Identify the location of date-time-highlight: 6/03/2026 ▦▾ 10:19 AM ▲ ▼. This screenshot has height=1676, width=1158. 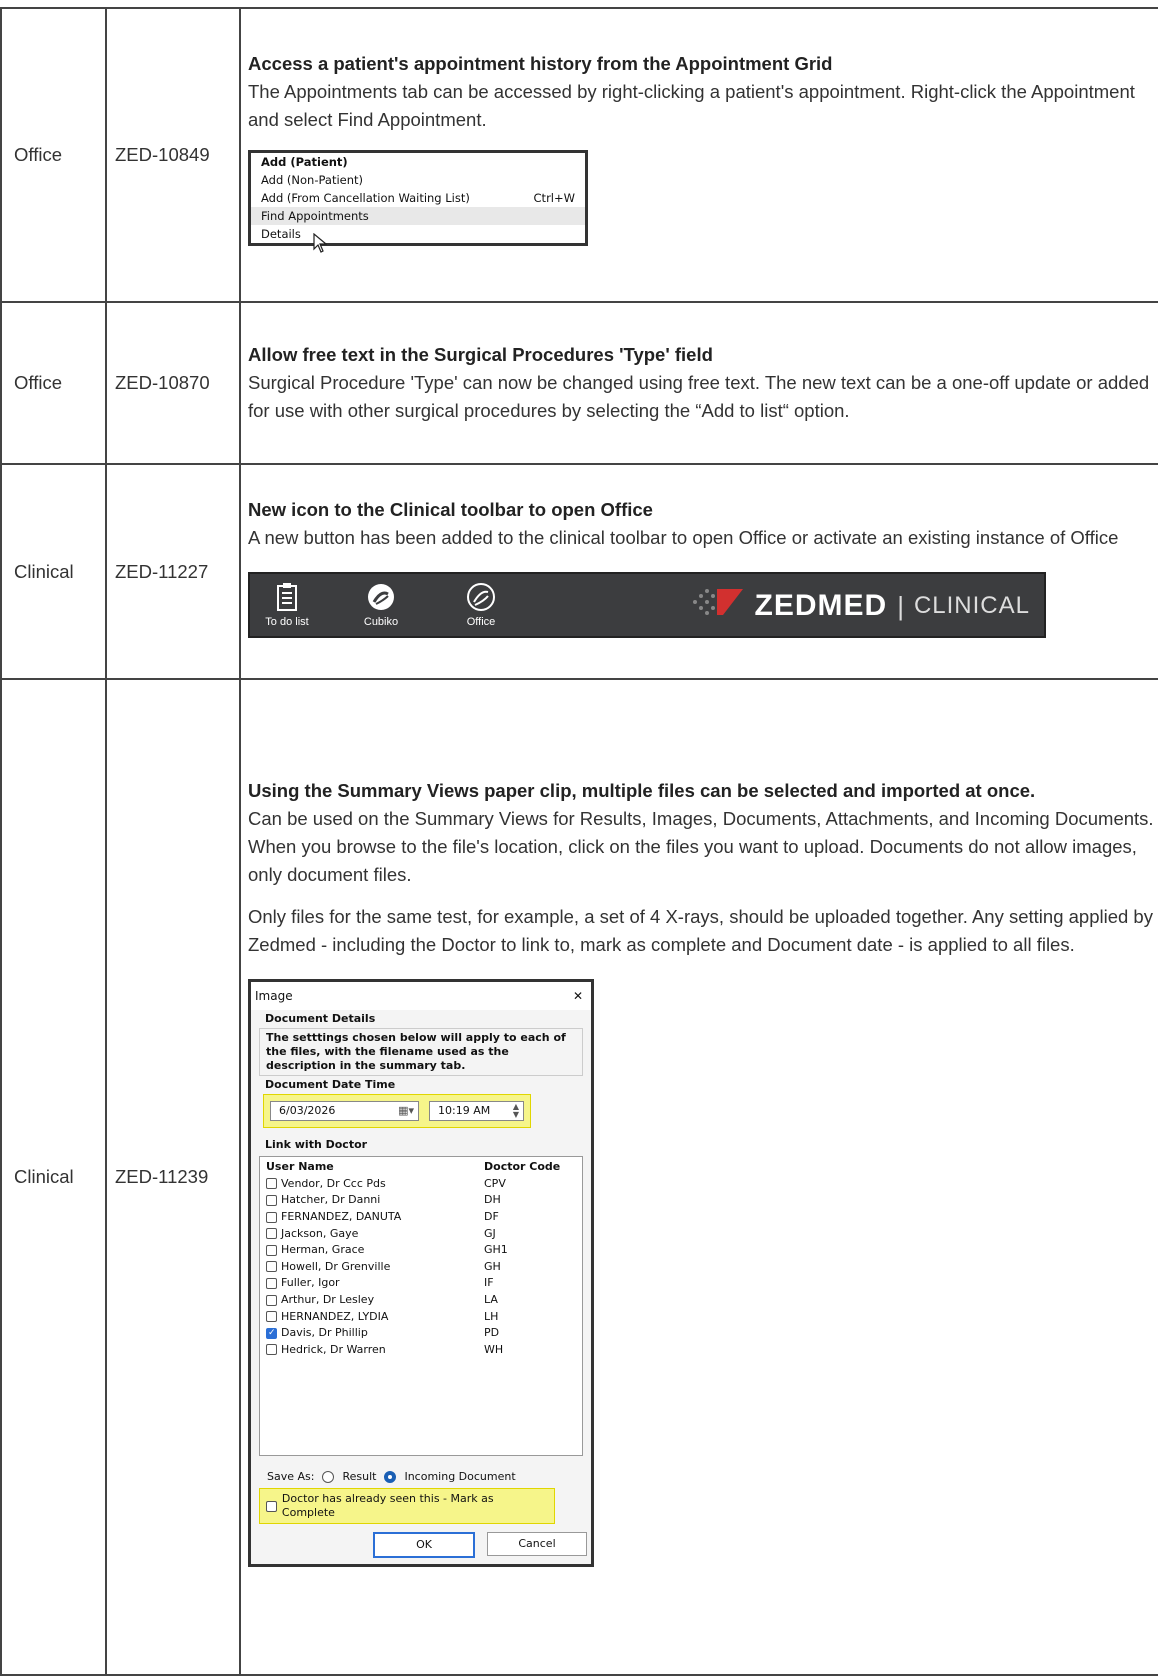
(397, 1111).